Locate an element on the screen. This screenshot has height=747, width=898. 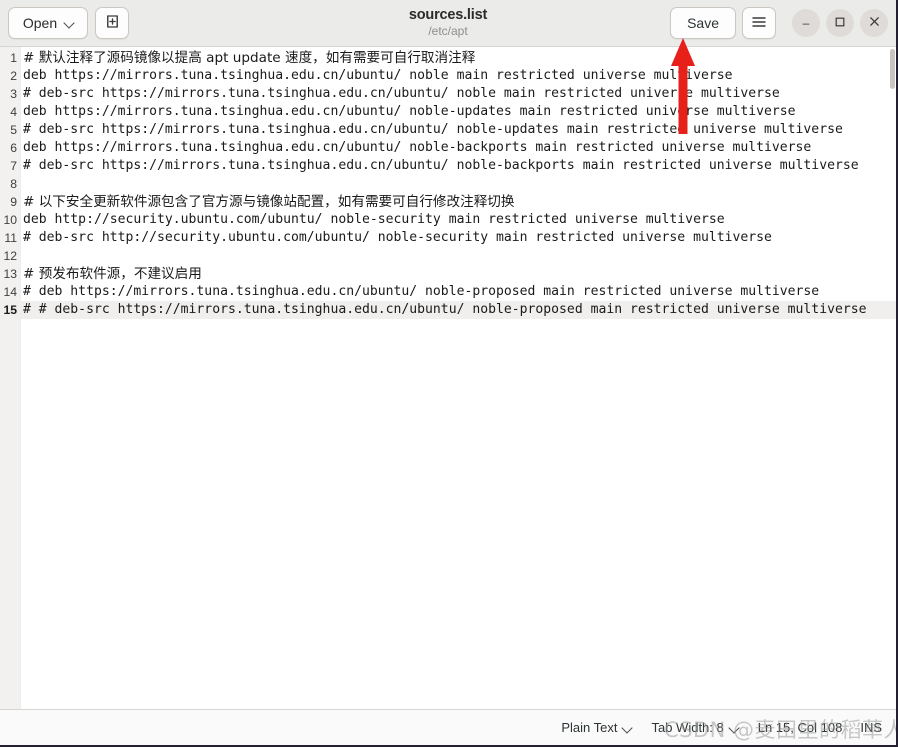
page-subtitle-path: /etc/apt is located at coordinates (448, 31).